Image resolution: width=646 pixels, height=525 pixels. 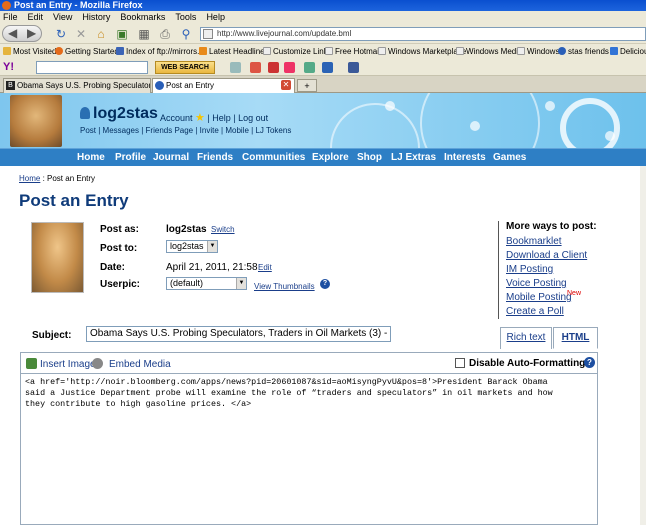 What do you see at coordinates (297, 51) in the screenshot?
I see `bookmark-item: Customize Links` at bounding box center [297, 51].